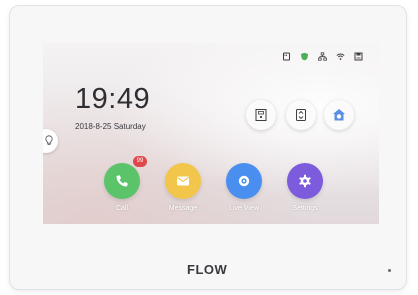 This screenshot has width=418, height=295. I want to click on arm-home-button, so click(339, 115).